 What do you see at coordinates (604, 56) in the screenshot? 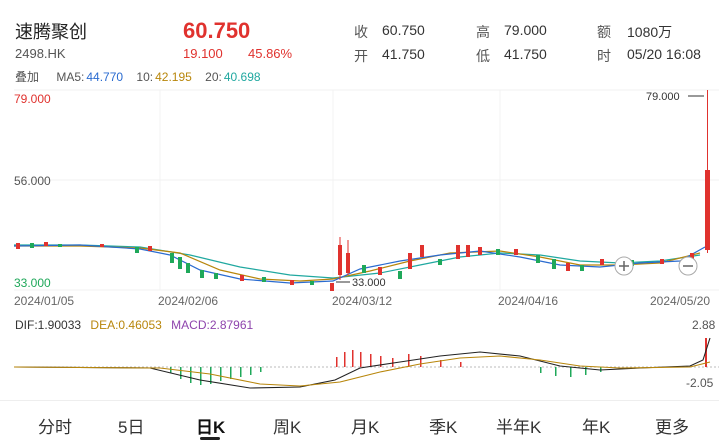
I see `time-label: 时` at bounding box center [604, 56].